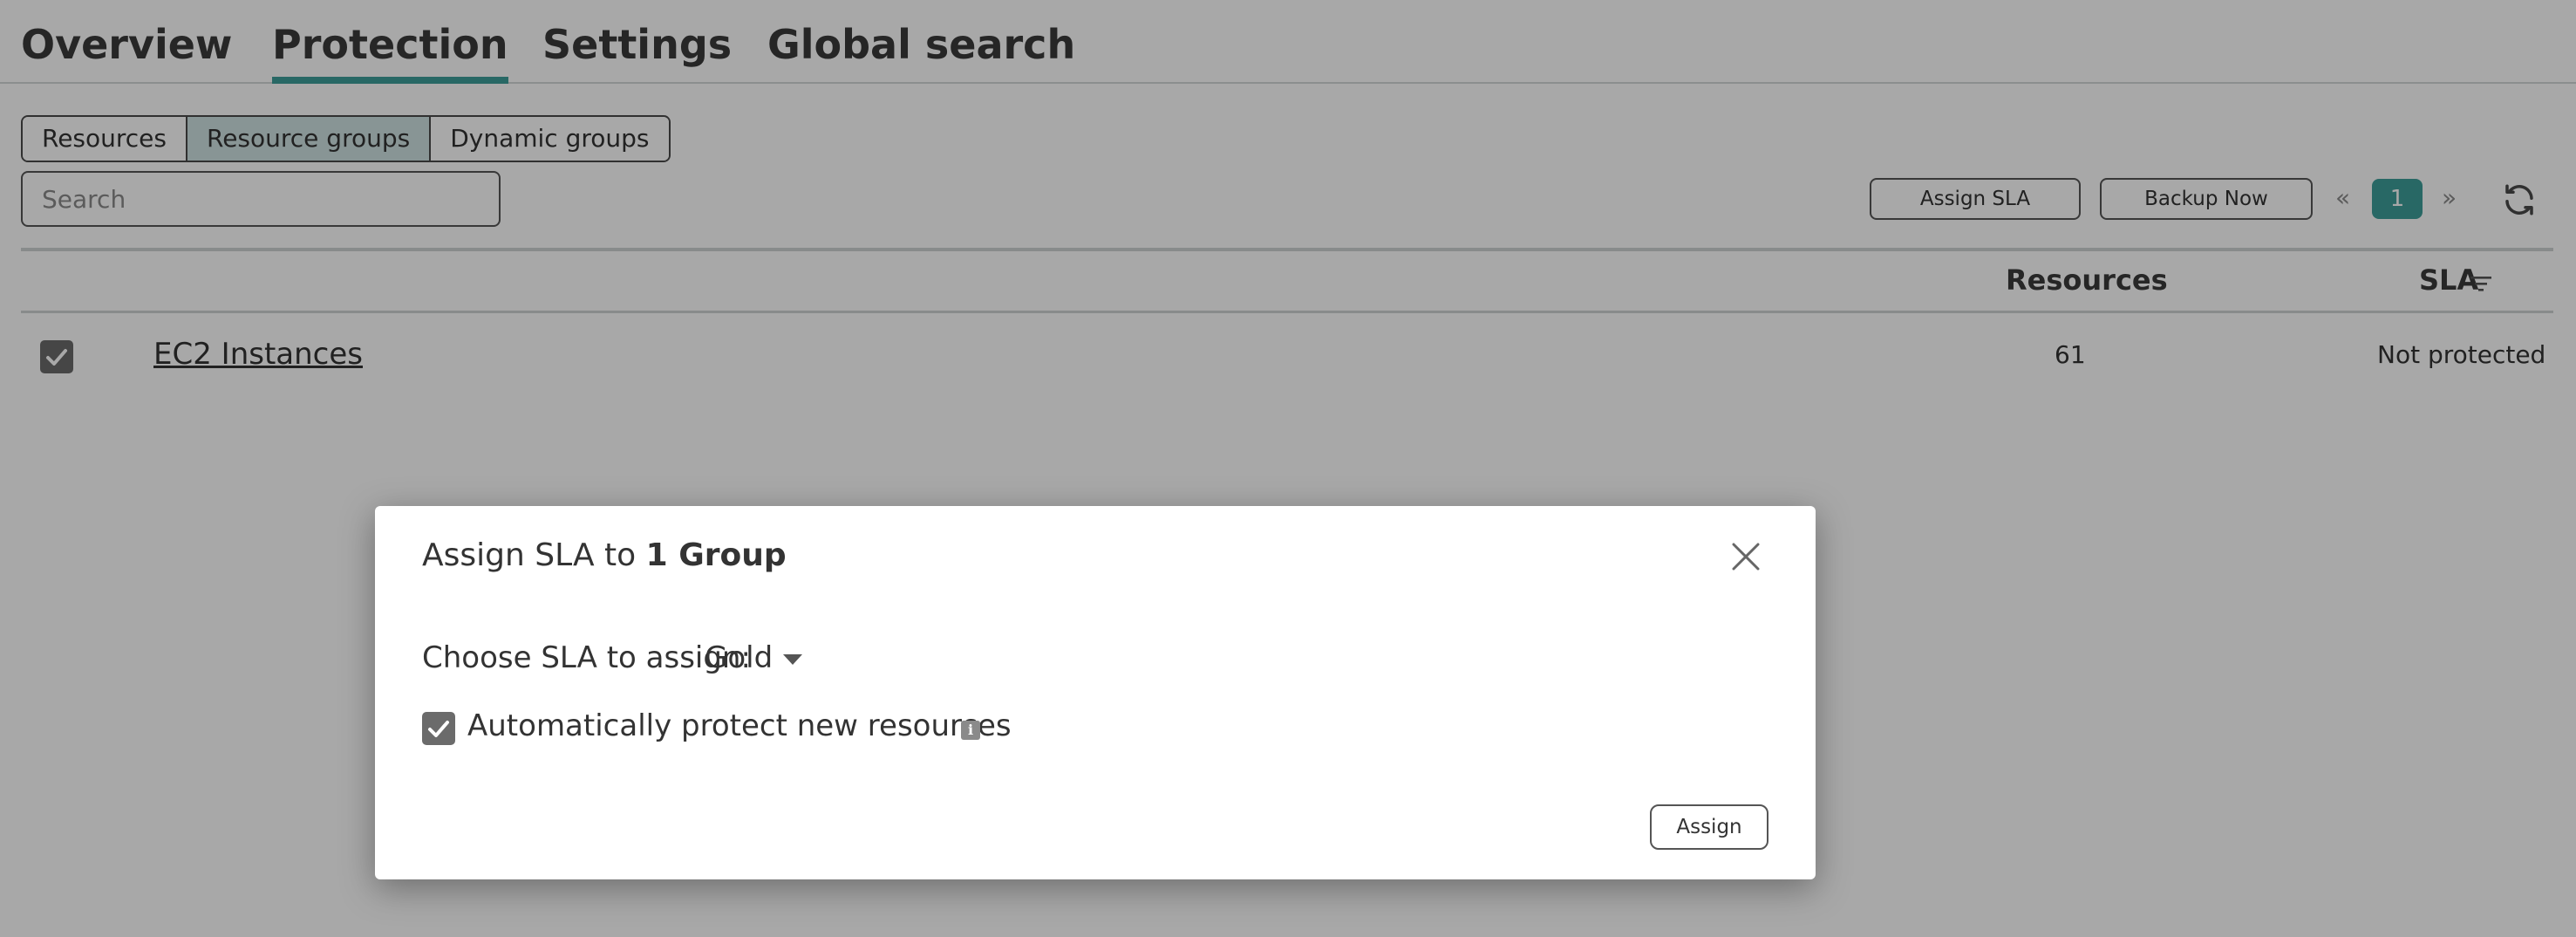 The height and width of the screenshot is (937, 2576). What do you see at coordinates (716, 555) in the screenshot?
I see `dialog-title-count: 1 Group` at bounding box center [716, 555].